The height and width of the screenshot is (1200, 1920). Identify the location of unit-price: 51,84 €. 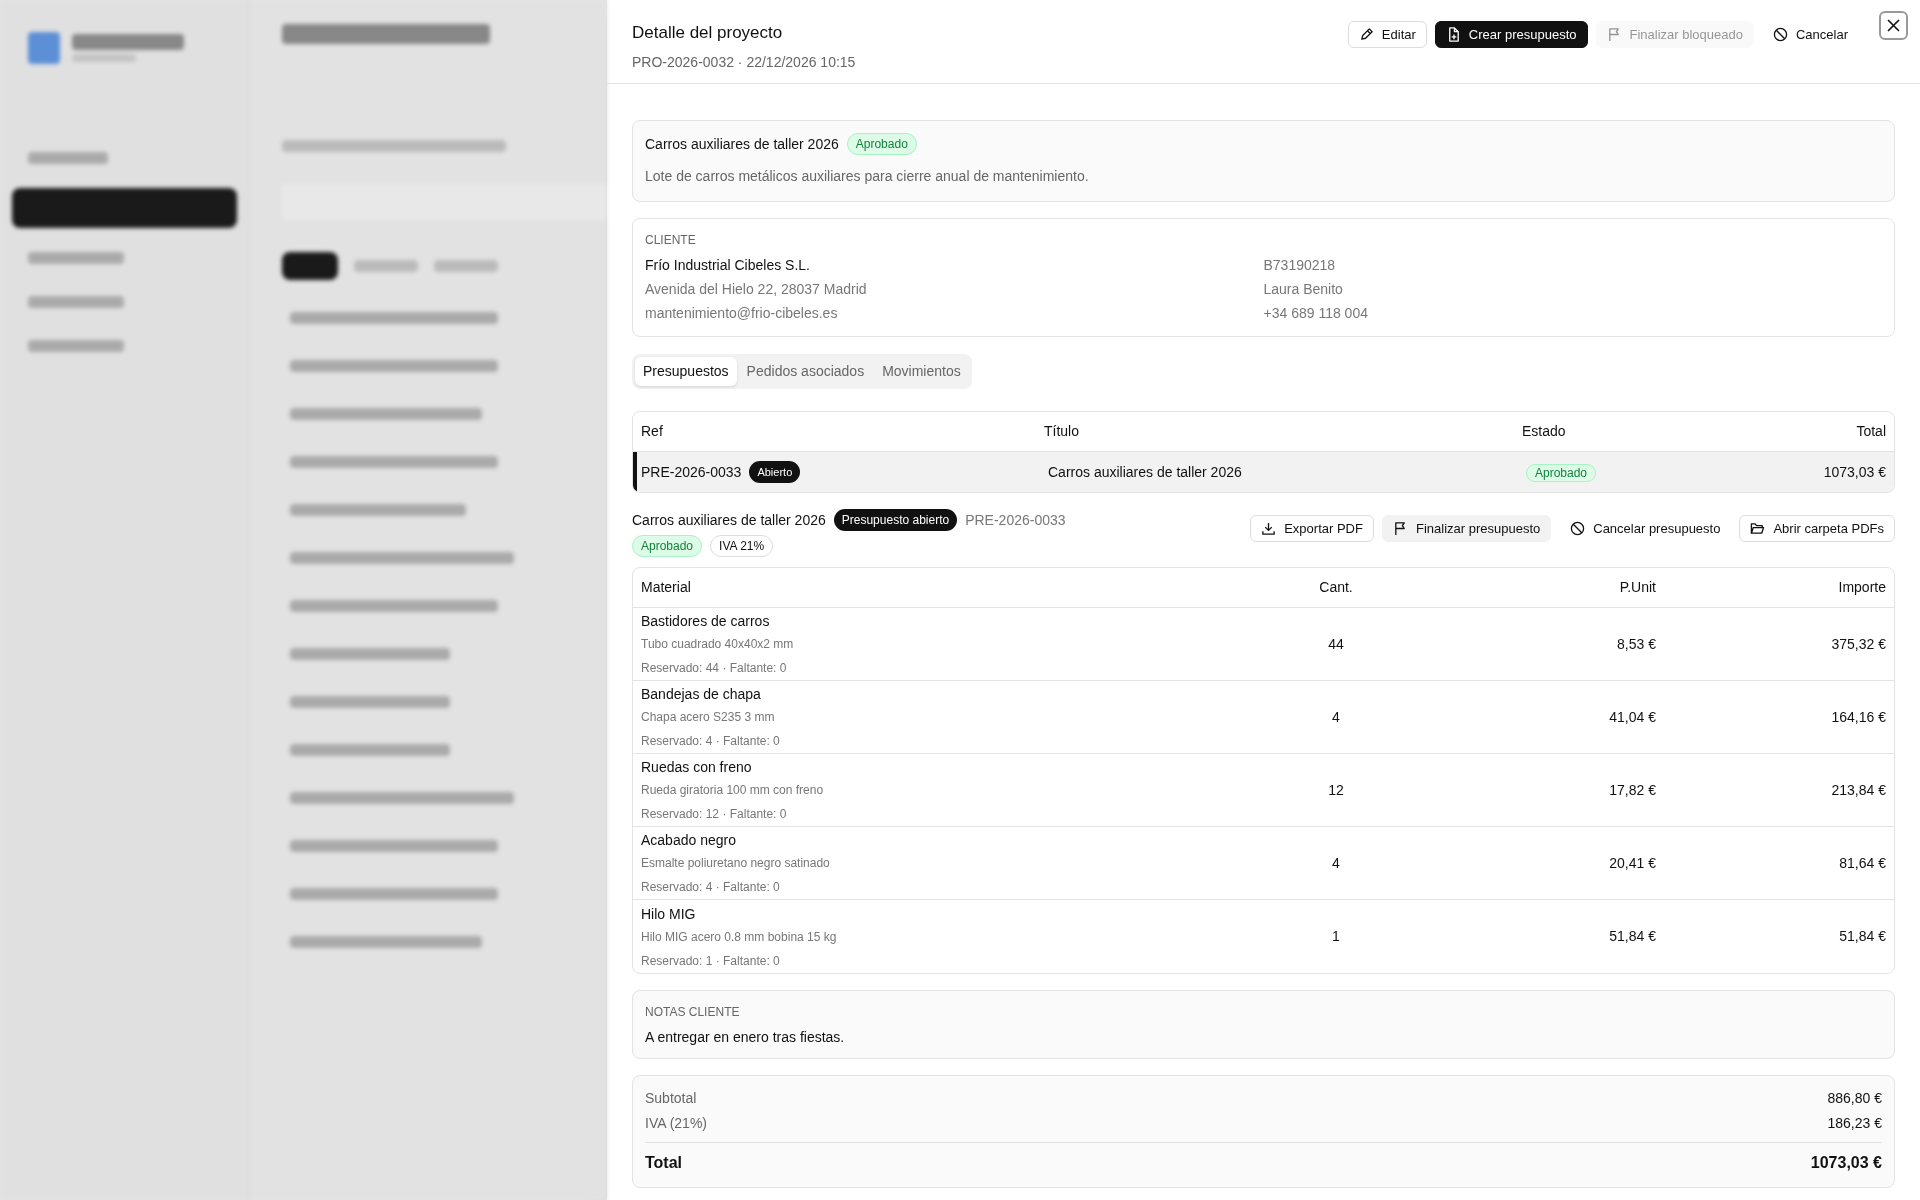
(1632, 936).